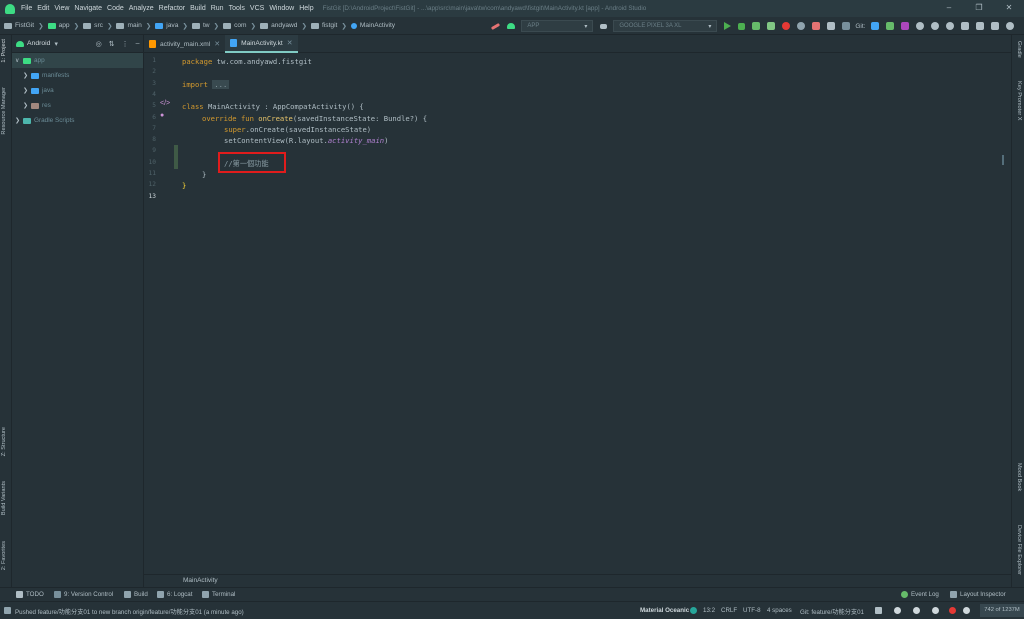  What do you see at coordinates (1019, 100) in the screenshot?
I see `tab-key-promoter: Key Promoter X` at bounding box center [1019, 100].